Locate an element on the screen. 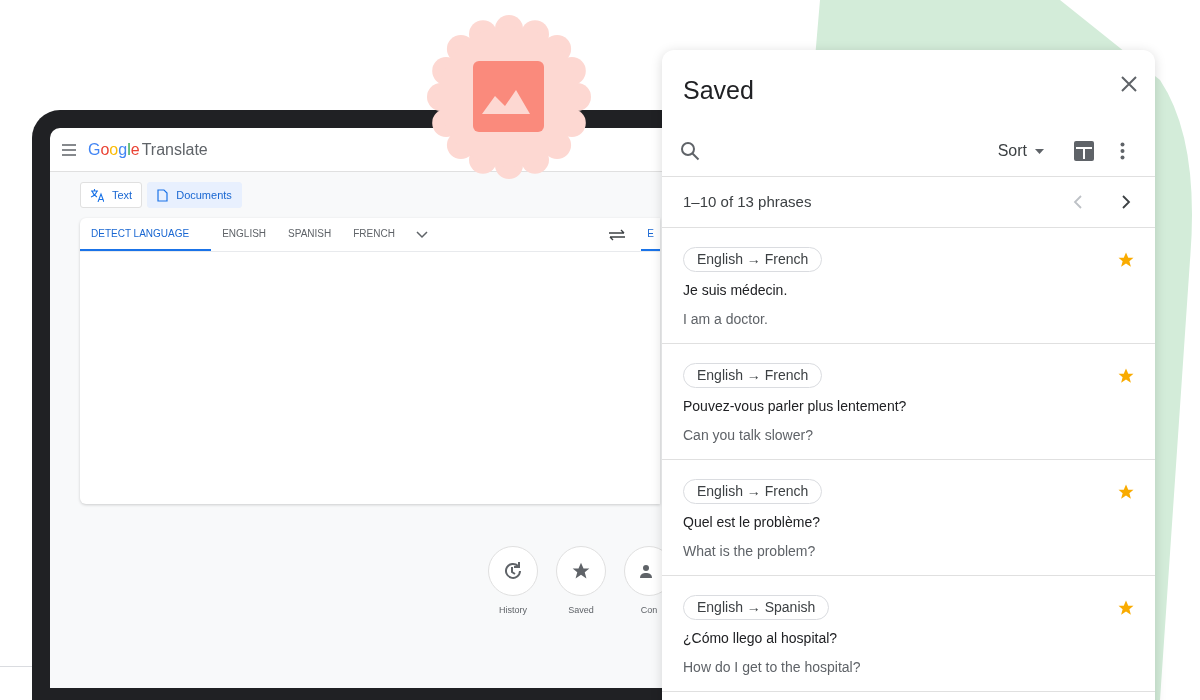 The image size is (1200, 700). history-icon is located at coordinates (513, 571).